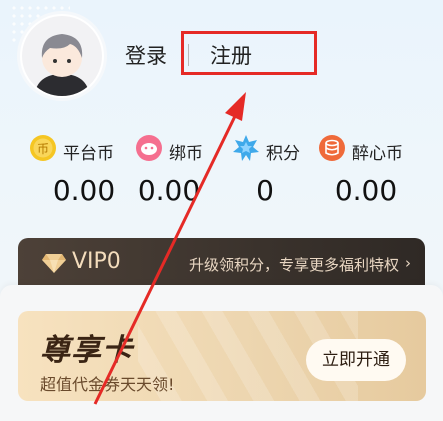 The height and width of the screenshot is (421, 443). I want to click on login-link: 登录, so click(146, 55).